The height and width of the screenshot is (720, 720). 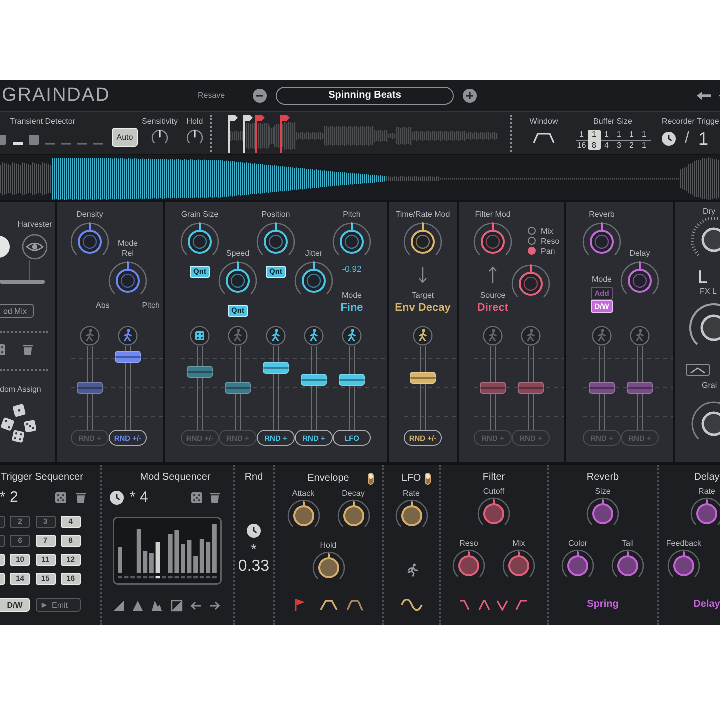 What do you see at coordinates (17, 311) in the screenshot?
I see `mod-mix-button: od Mix` at bounding box center [17, 311].